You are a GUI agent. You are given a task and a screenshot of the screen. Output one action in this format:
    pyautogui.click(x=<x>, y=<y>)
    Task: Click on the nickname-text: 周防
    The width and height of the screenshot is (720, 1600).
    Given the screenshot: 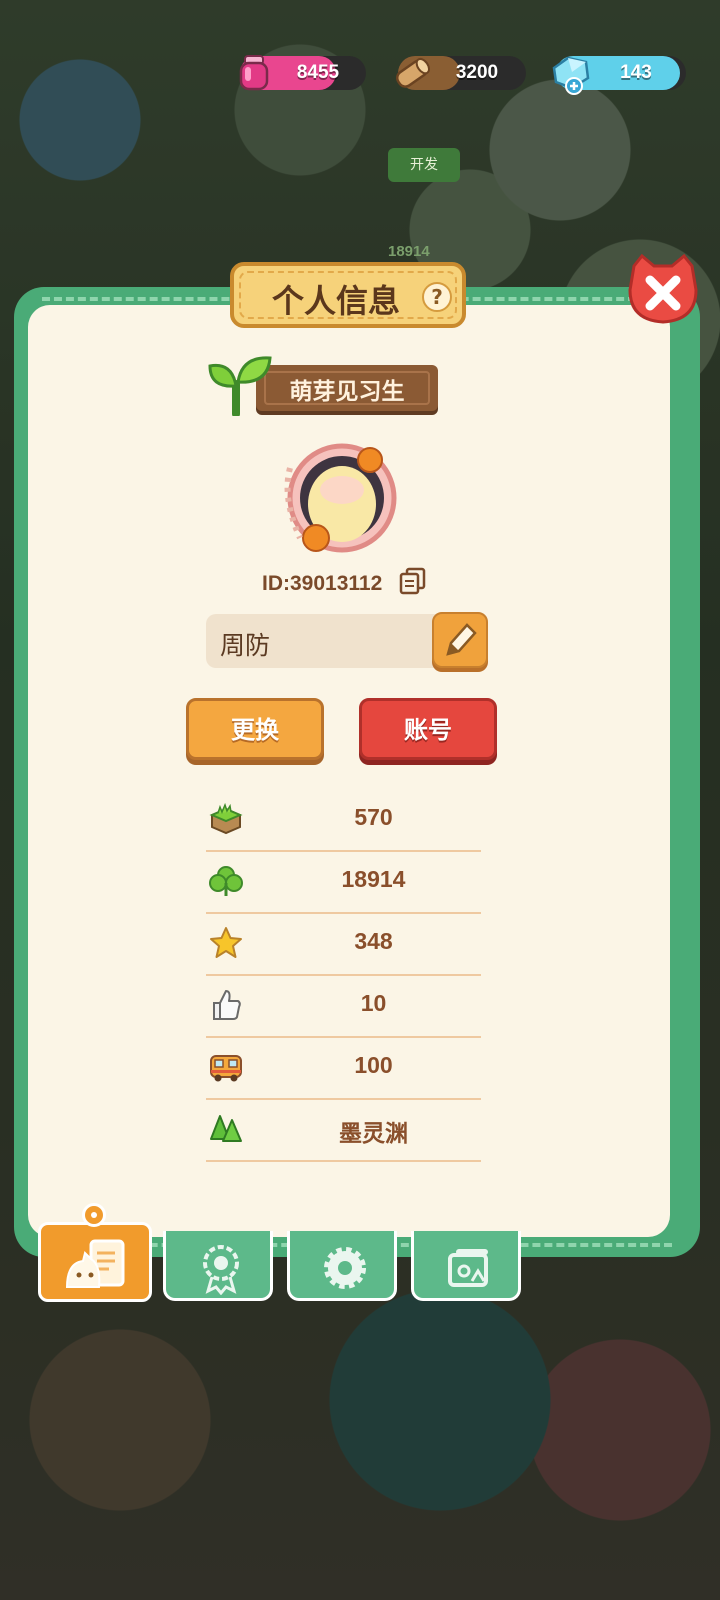 What is the action you would take?
    pyautogui.click(x=245, y=645)
    